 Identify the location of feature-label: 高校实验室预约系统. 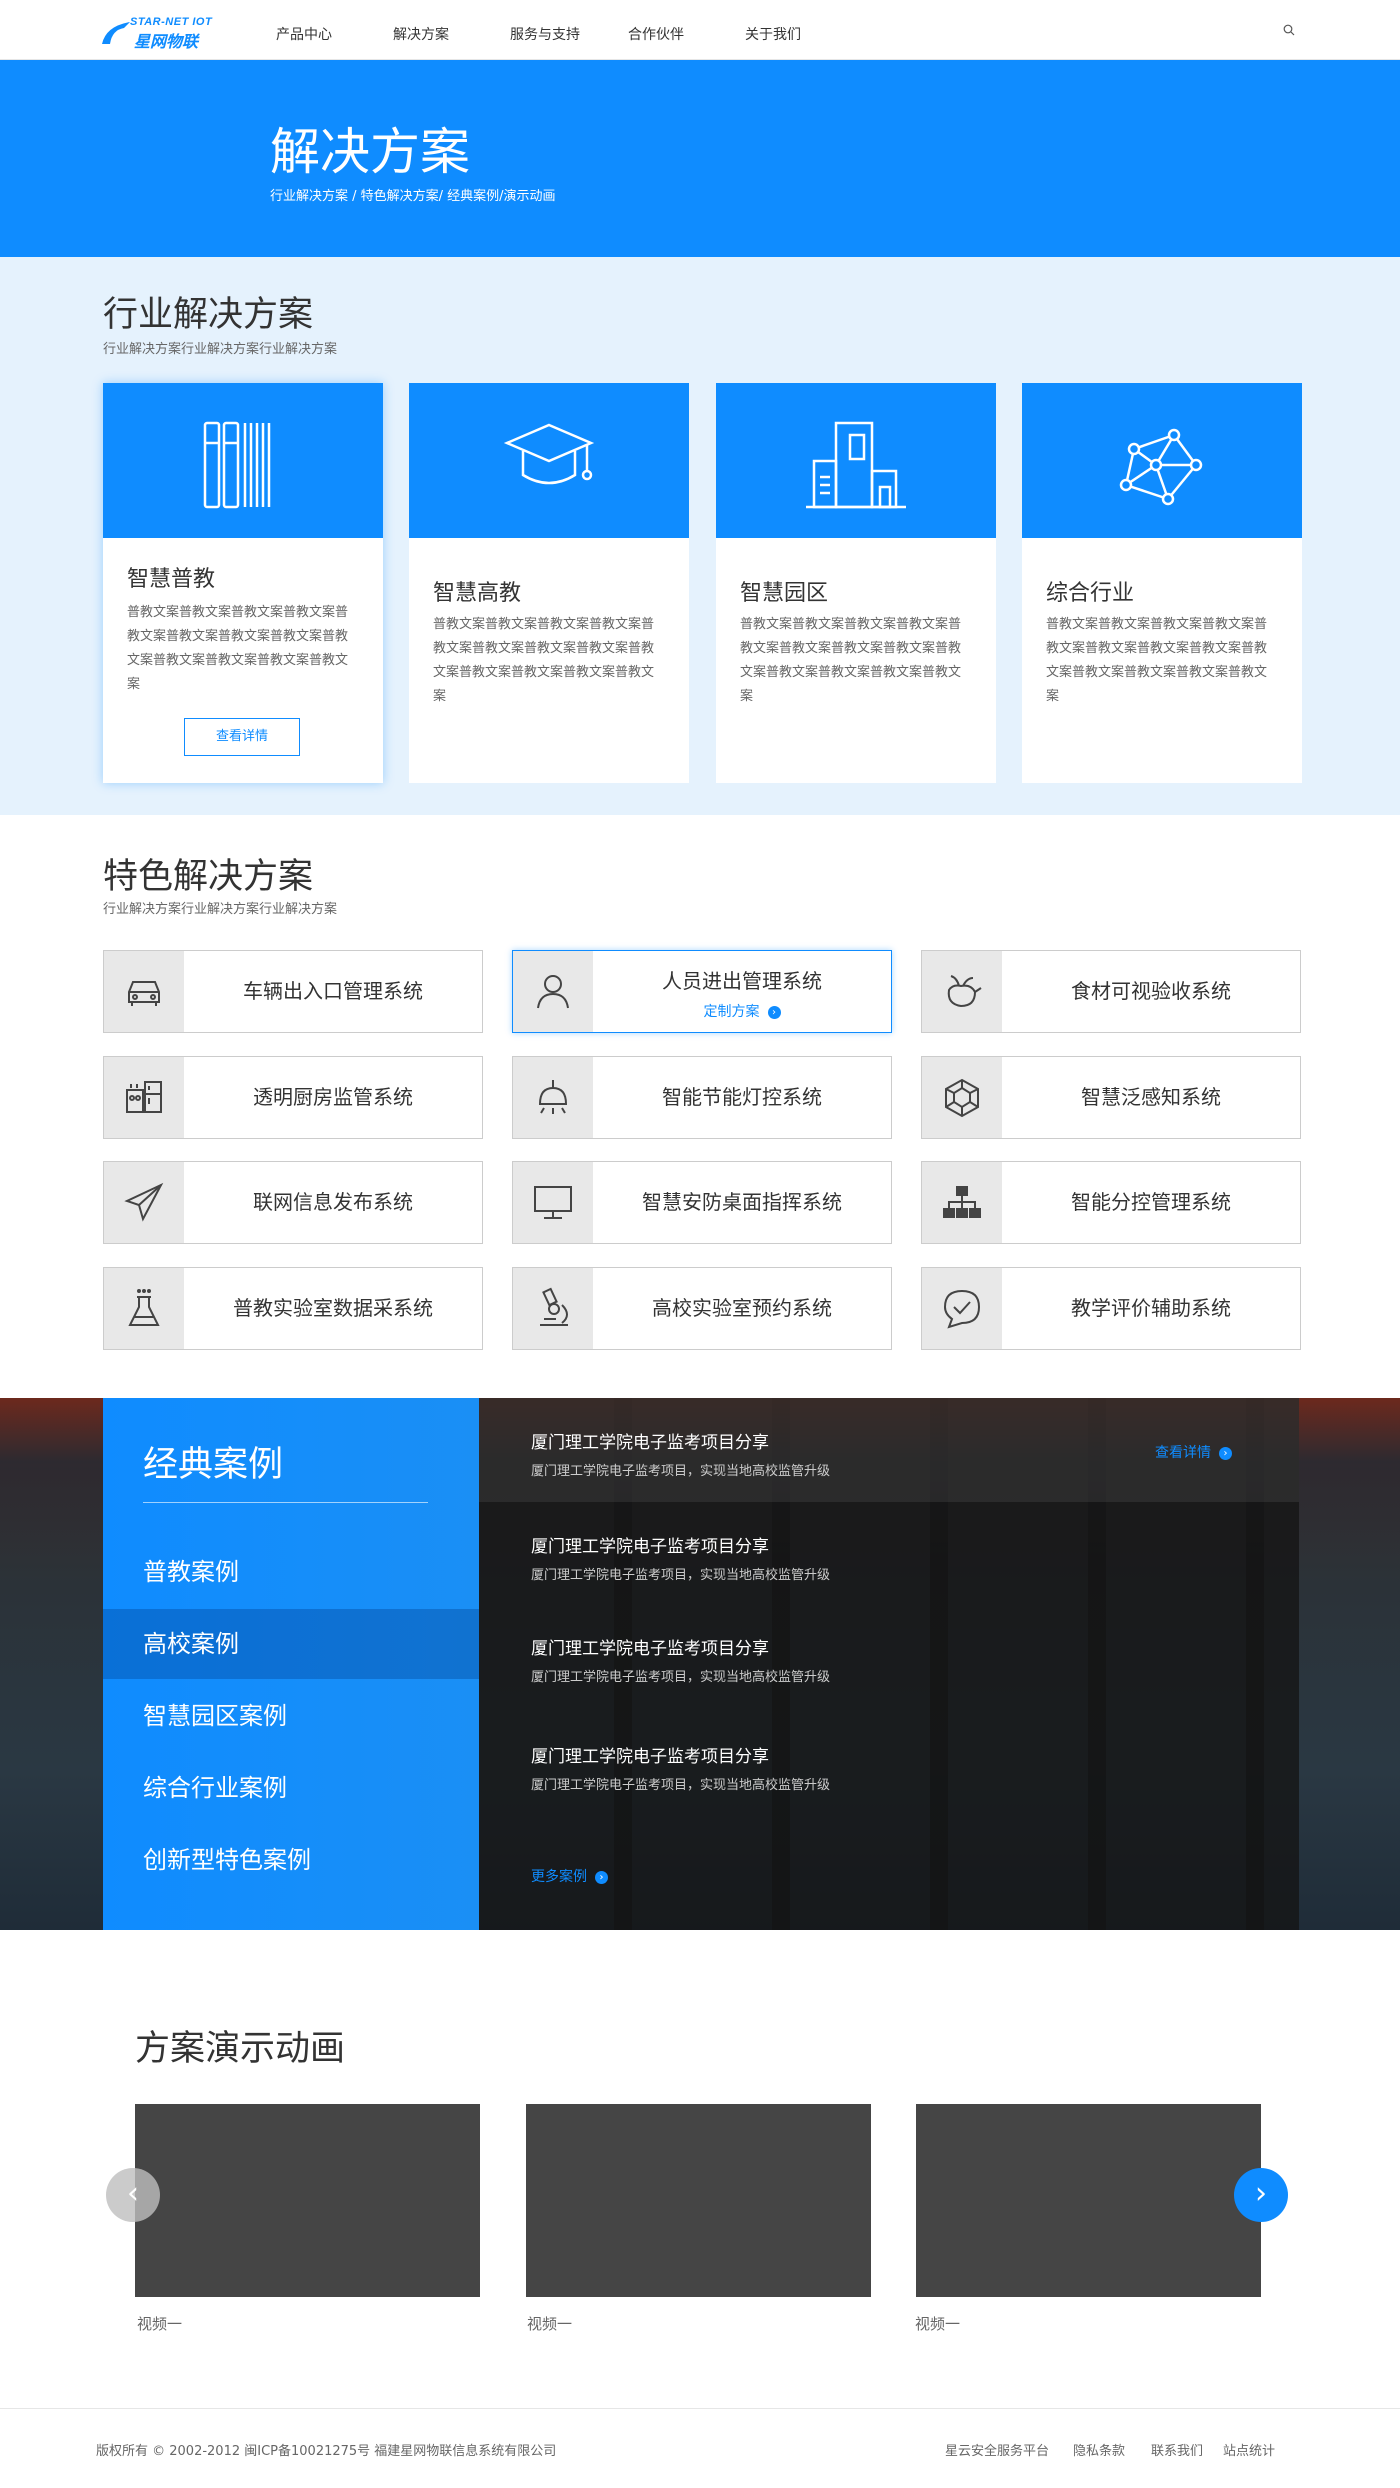
(742, 1308).